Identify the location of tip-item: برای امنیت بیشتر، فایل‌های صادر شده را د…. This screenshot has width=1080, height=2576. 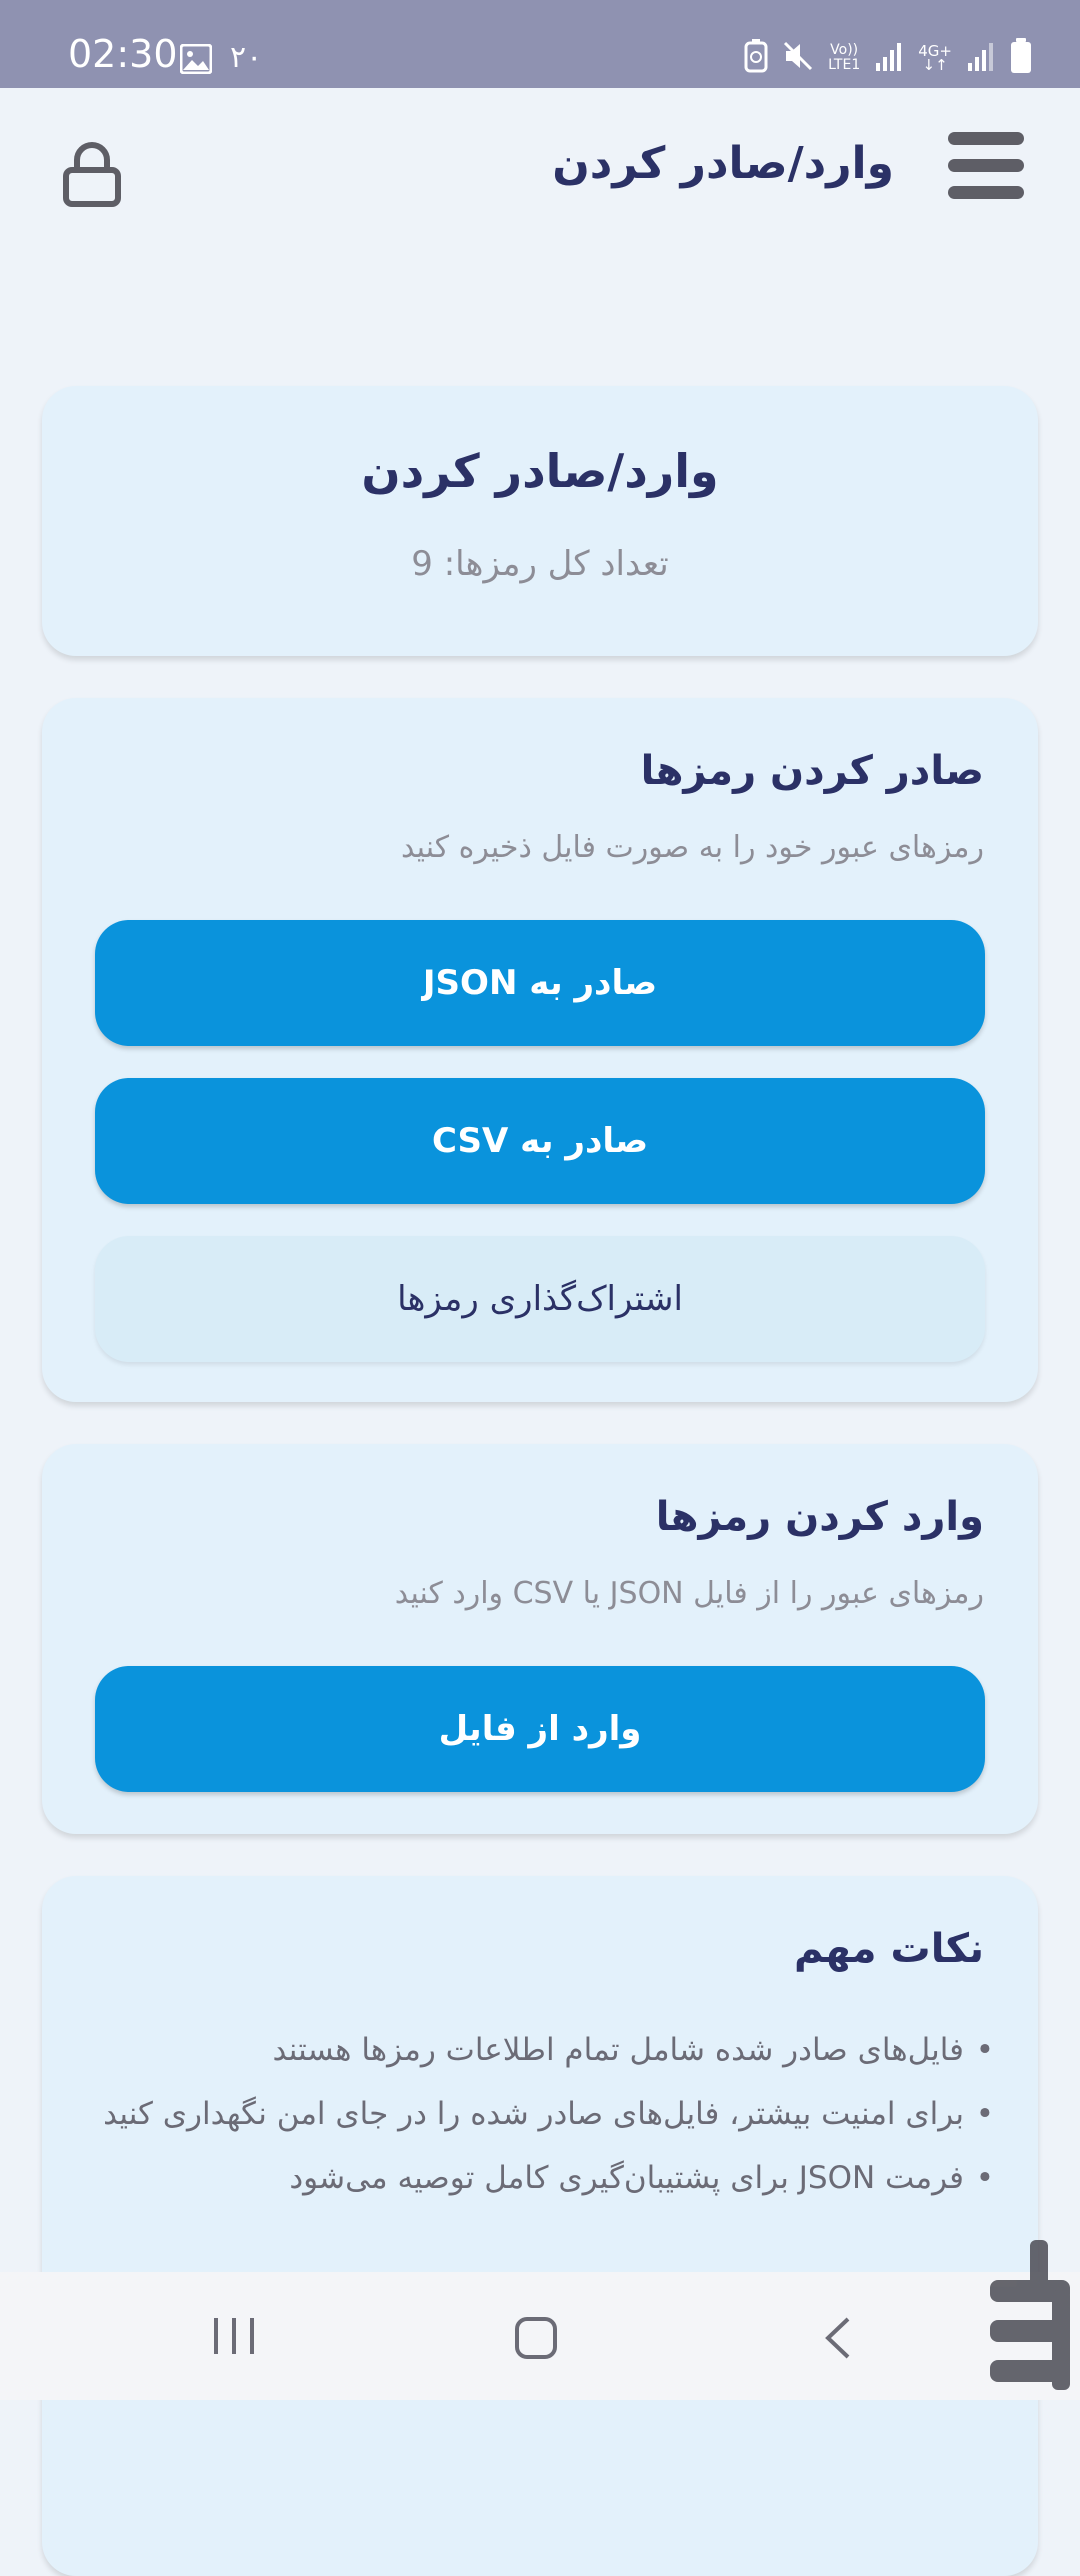
(538, 2114).